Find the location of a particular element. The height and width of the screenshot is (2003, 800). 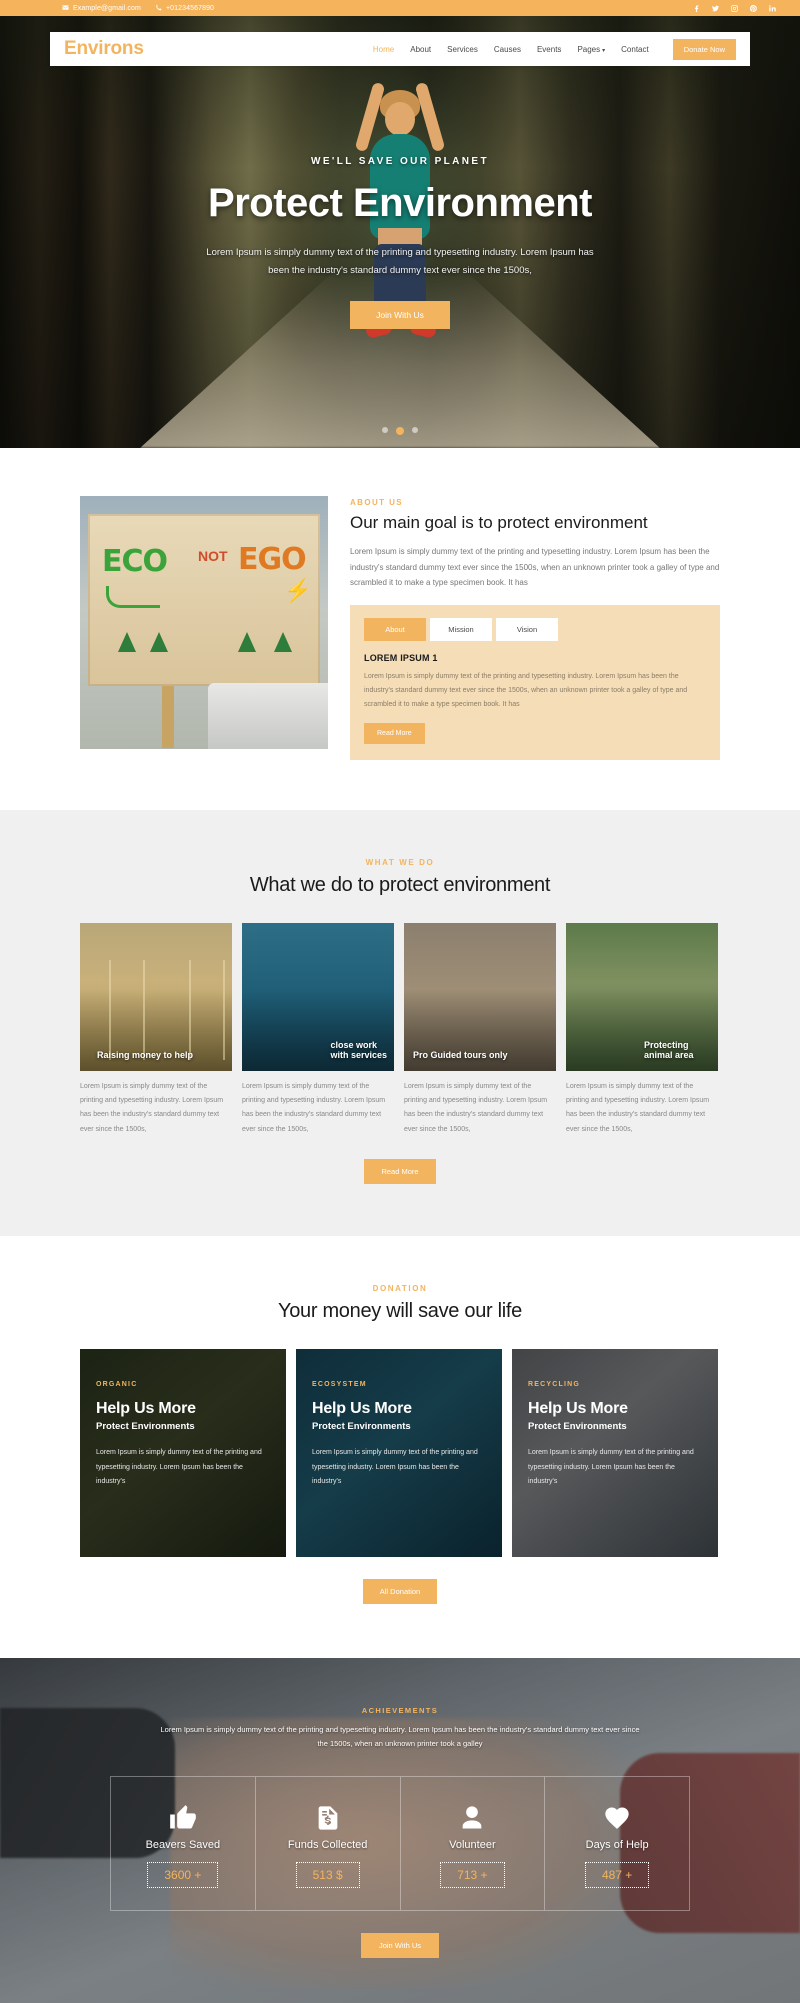

what-we-do-title: What we do to protect environment is located at coordinates (400, 884).